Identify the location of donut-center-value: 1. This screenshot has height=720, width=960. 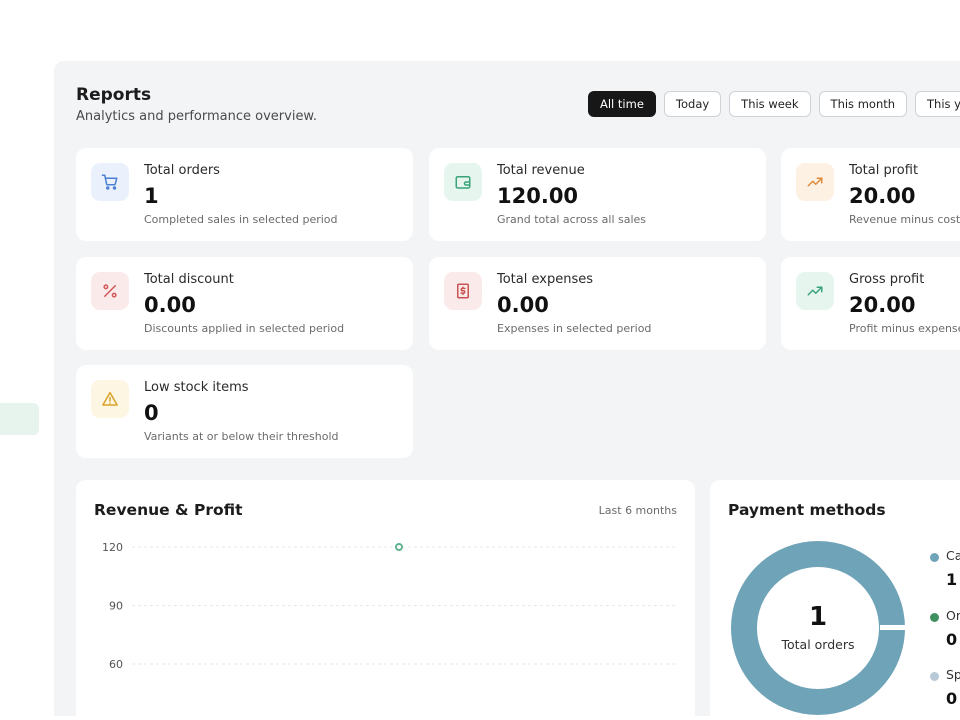
(818, 617).